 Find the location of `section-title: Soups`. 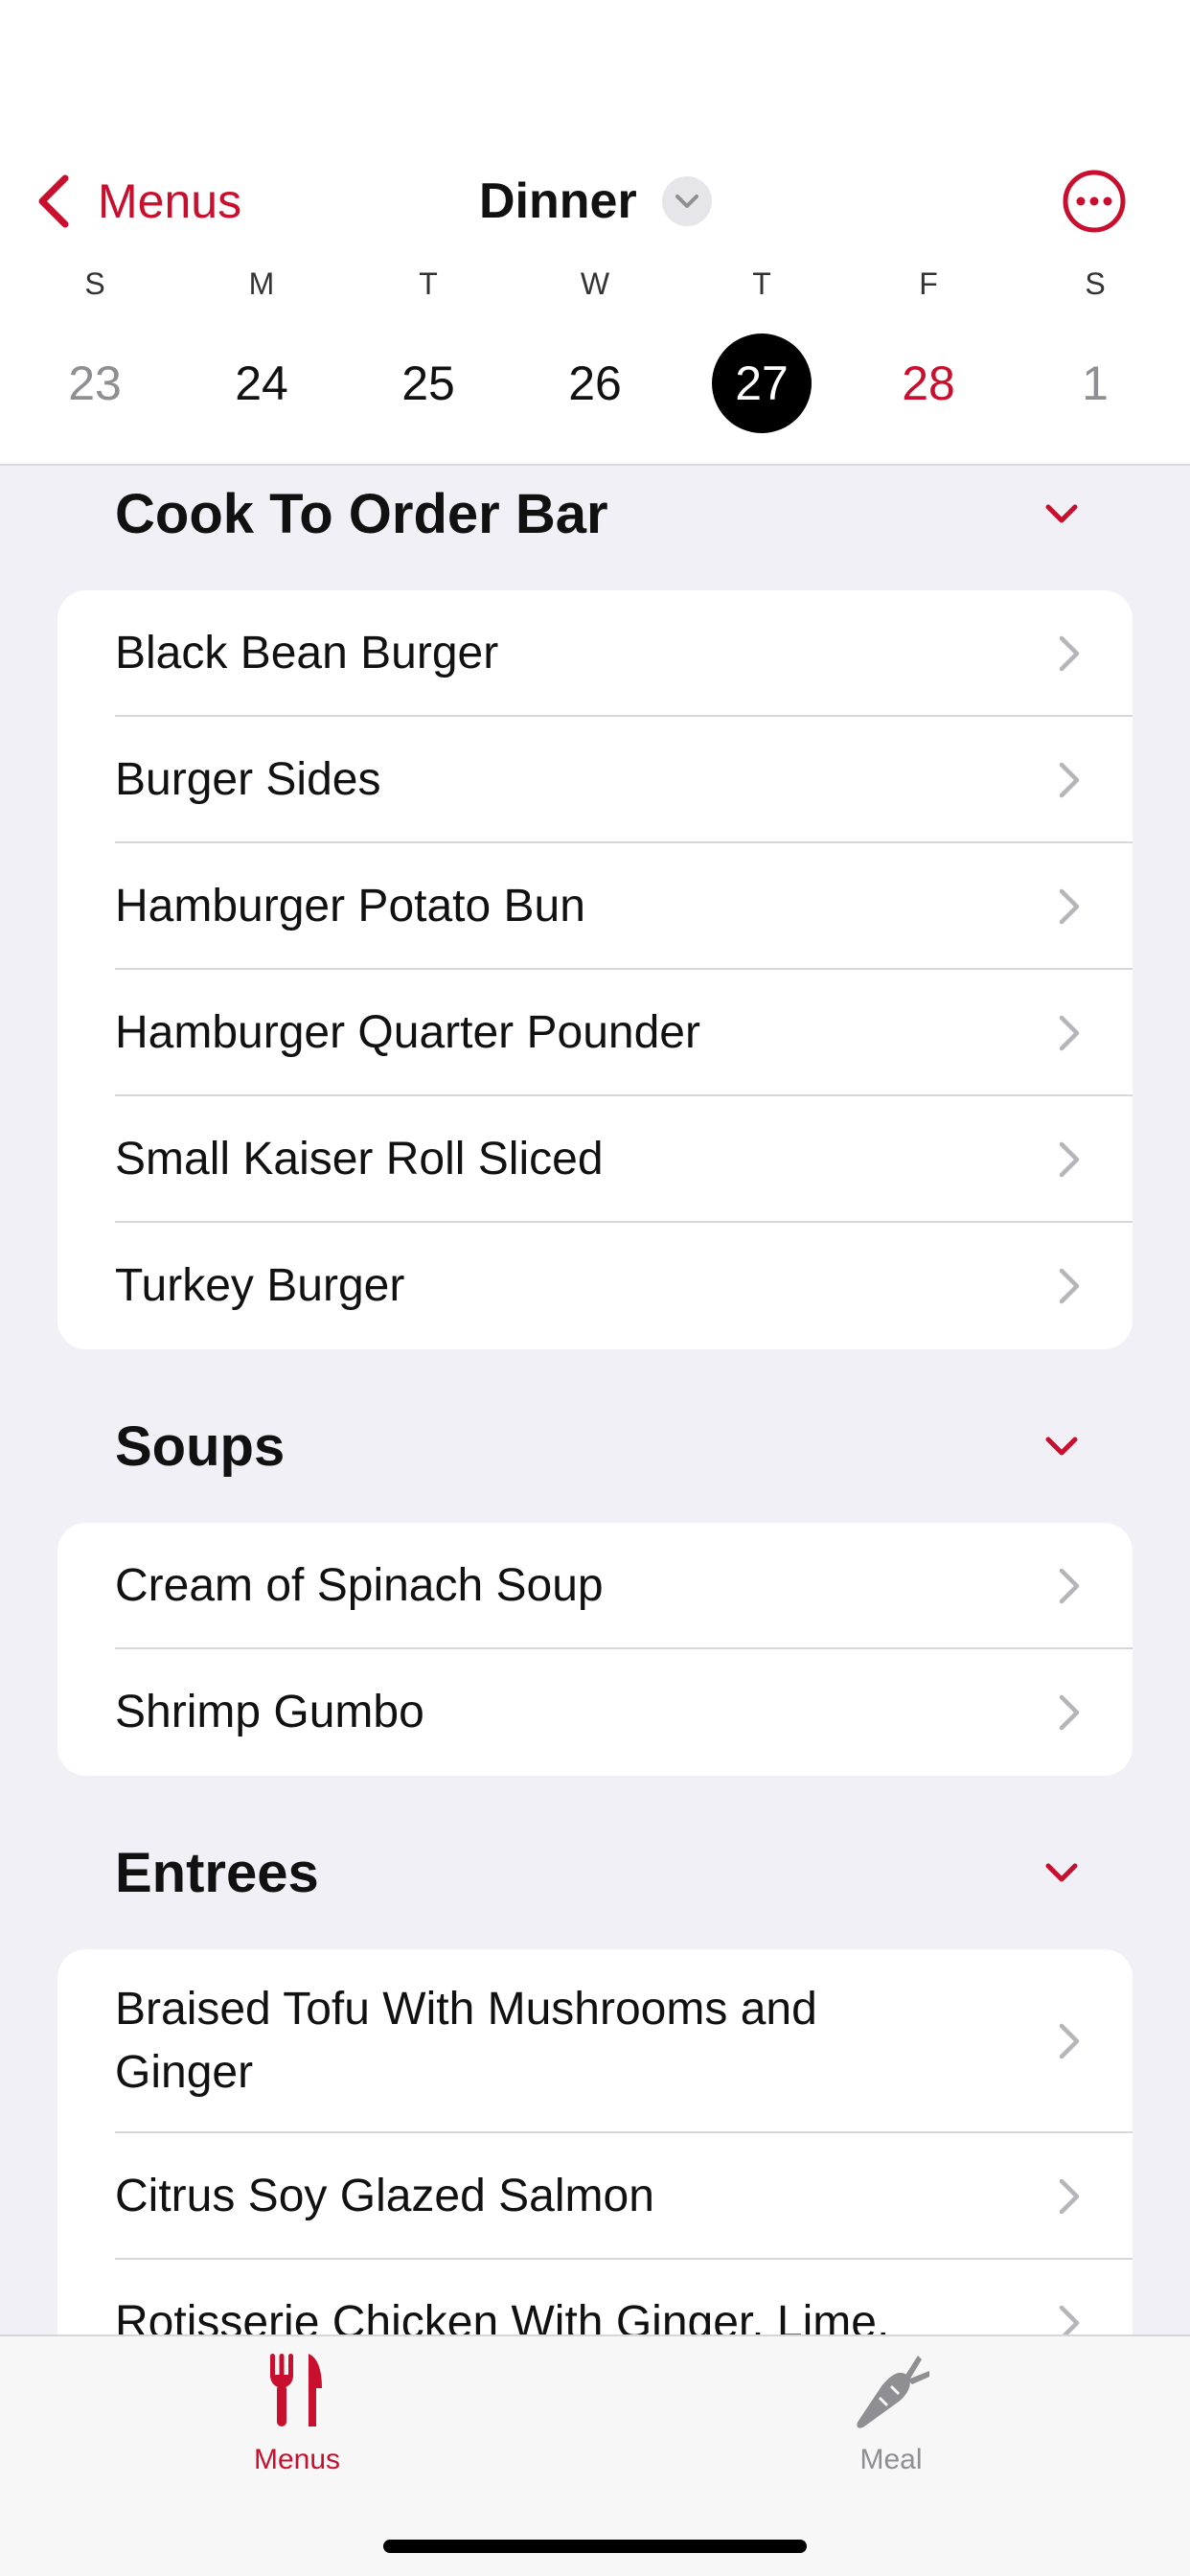

section-title: Soups is located at coordinates (201, 1446).